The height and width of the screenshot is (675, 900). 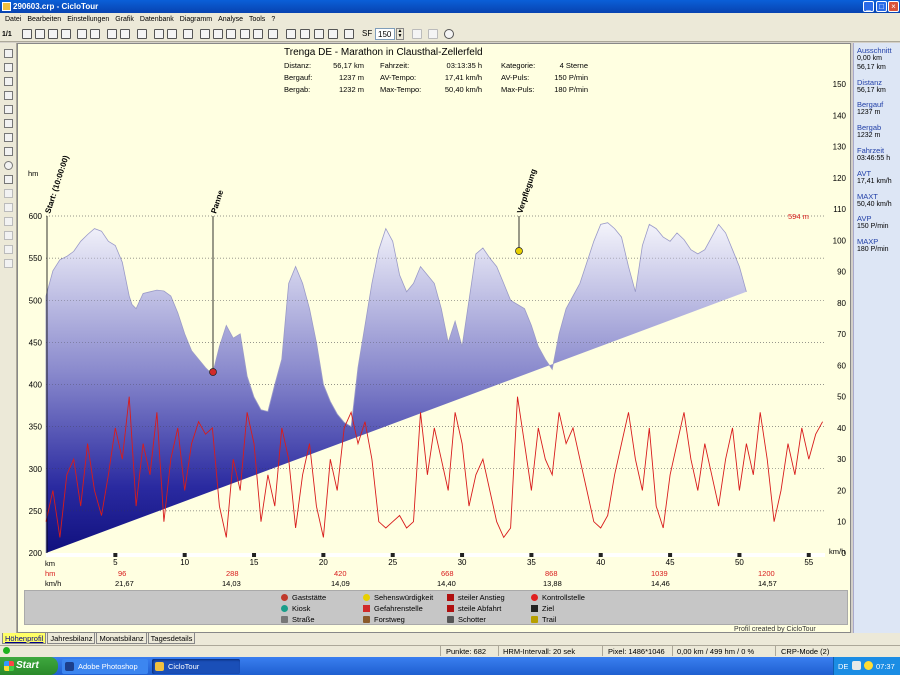 What do you see at coordinates (44, 19) in the screenshot?
I see `menu-bearbeiten: Bearbeiten` at bounding box center [44, 19].